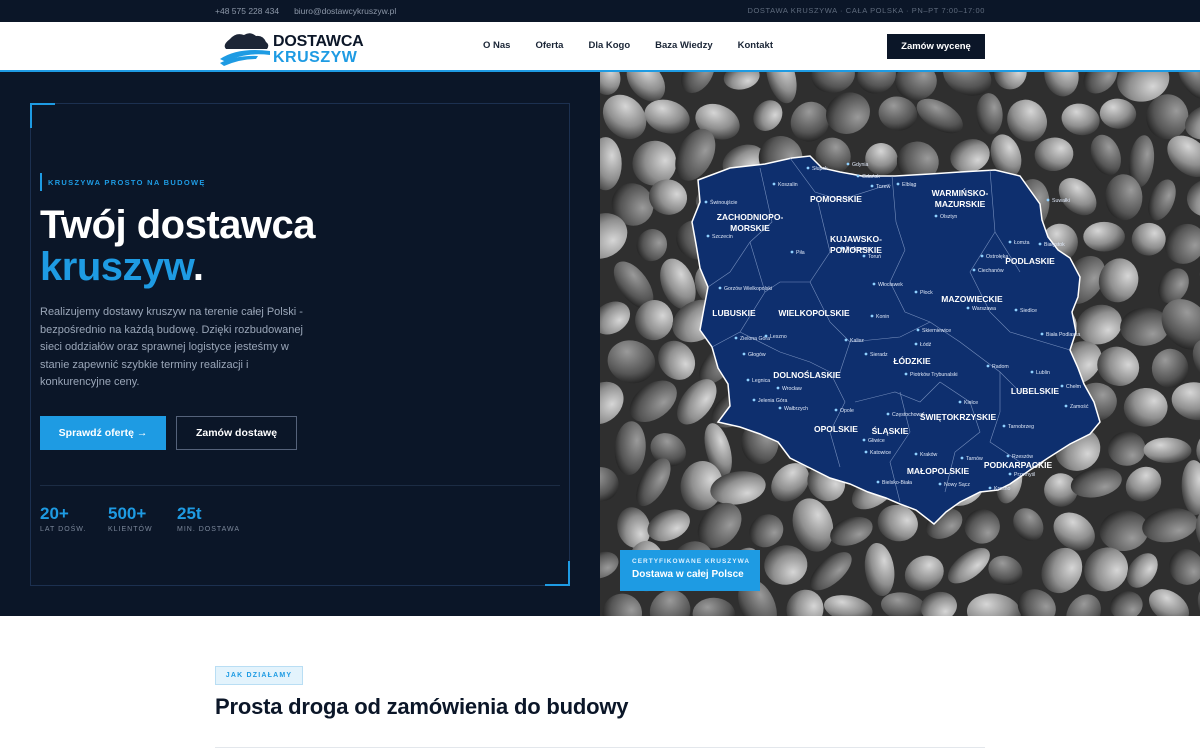  I want to click on city-label: Kielce, so click(971, 403).